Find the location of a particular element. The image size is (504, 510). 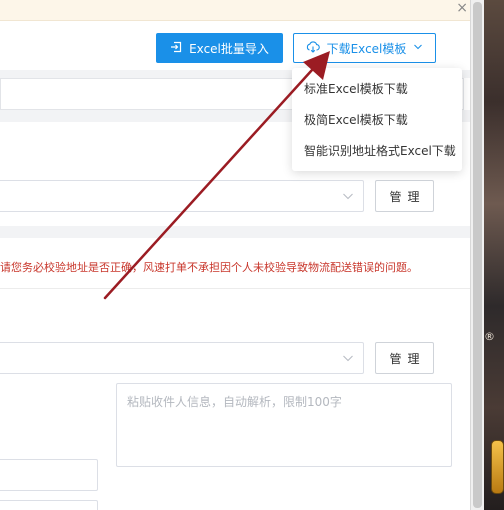

import-icon is located at coordinates (176, 48).